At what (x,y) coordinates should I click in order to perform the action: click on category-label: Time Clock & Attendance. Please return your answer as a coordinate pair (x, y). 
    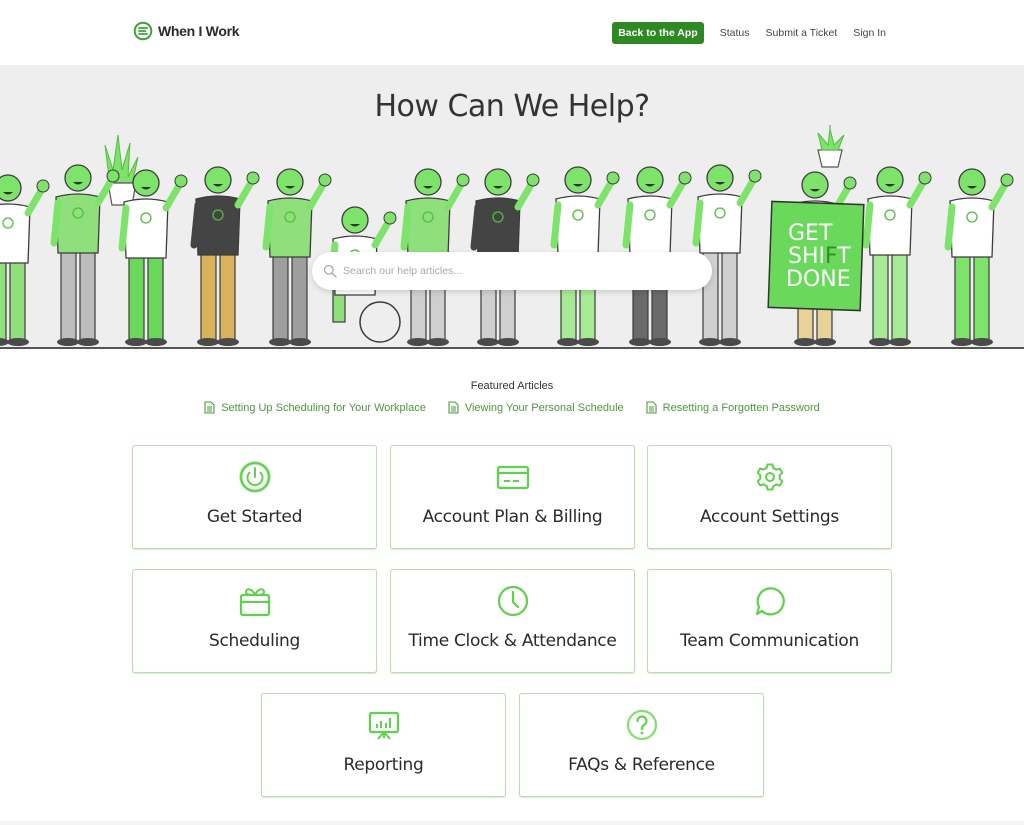
    Looking at the image, I should click on (512, 641).